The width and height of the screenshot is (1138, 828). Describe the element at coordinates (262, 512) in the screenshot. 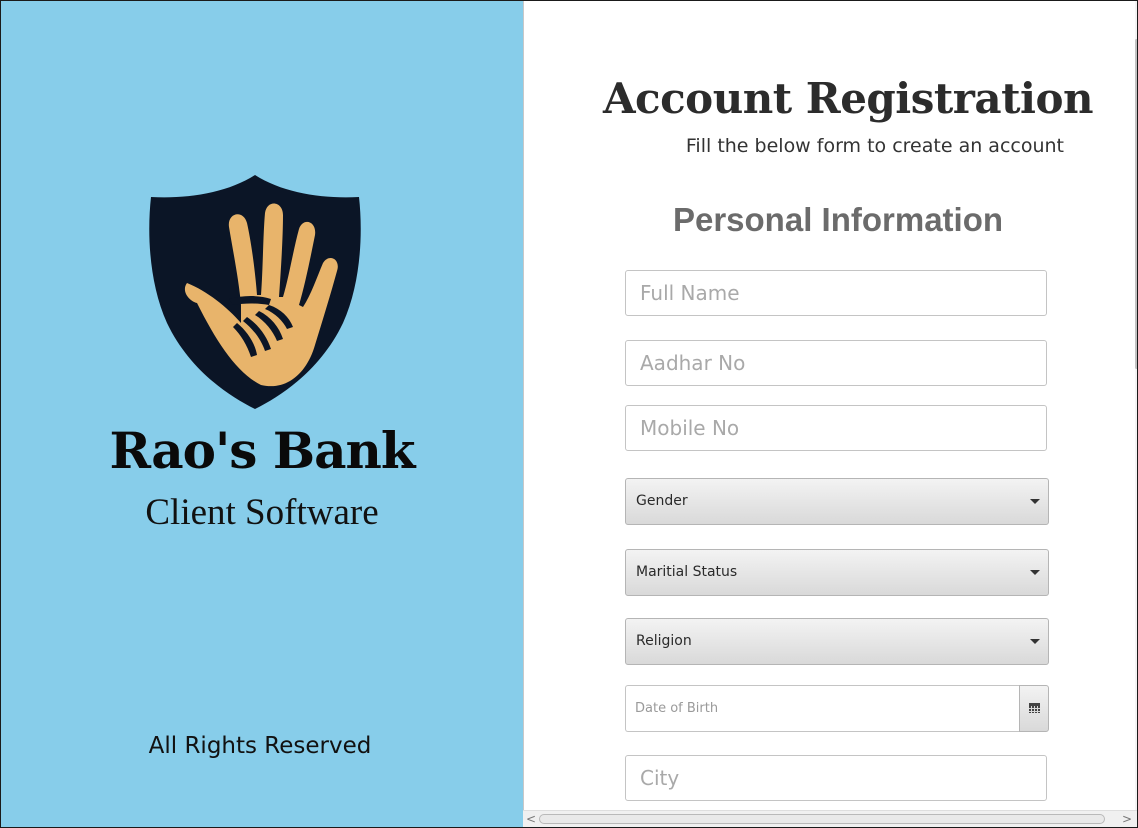

I see `brand-subtitle: Client Software` at that location.